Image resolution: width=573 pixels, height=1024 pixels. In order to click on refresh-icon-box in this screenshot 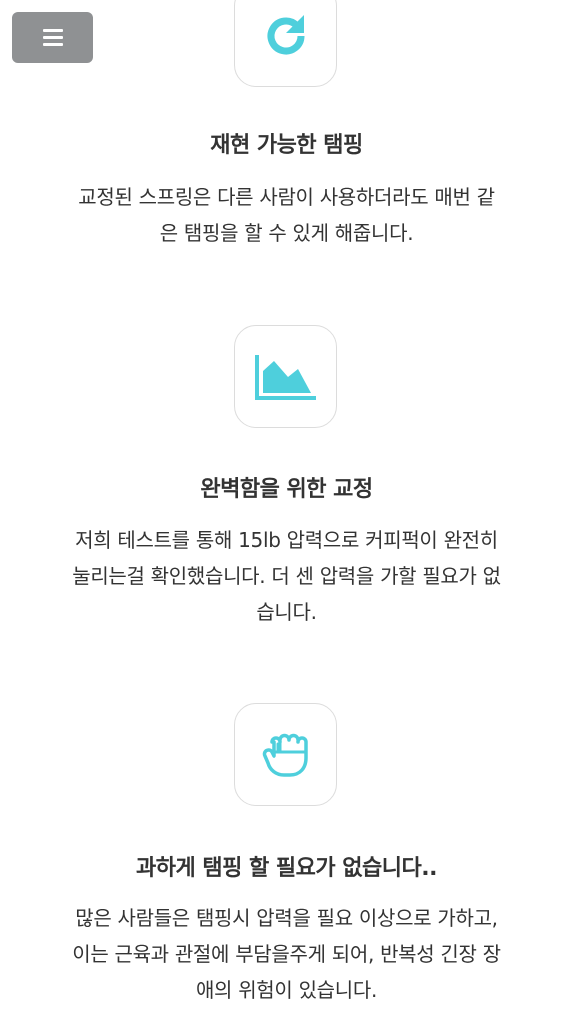, I will do `click(285, 43)`.